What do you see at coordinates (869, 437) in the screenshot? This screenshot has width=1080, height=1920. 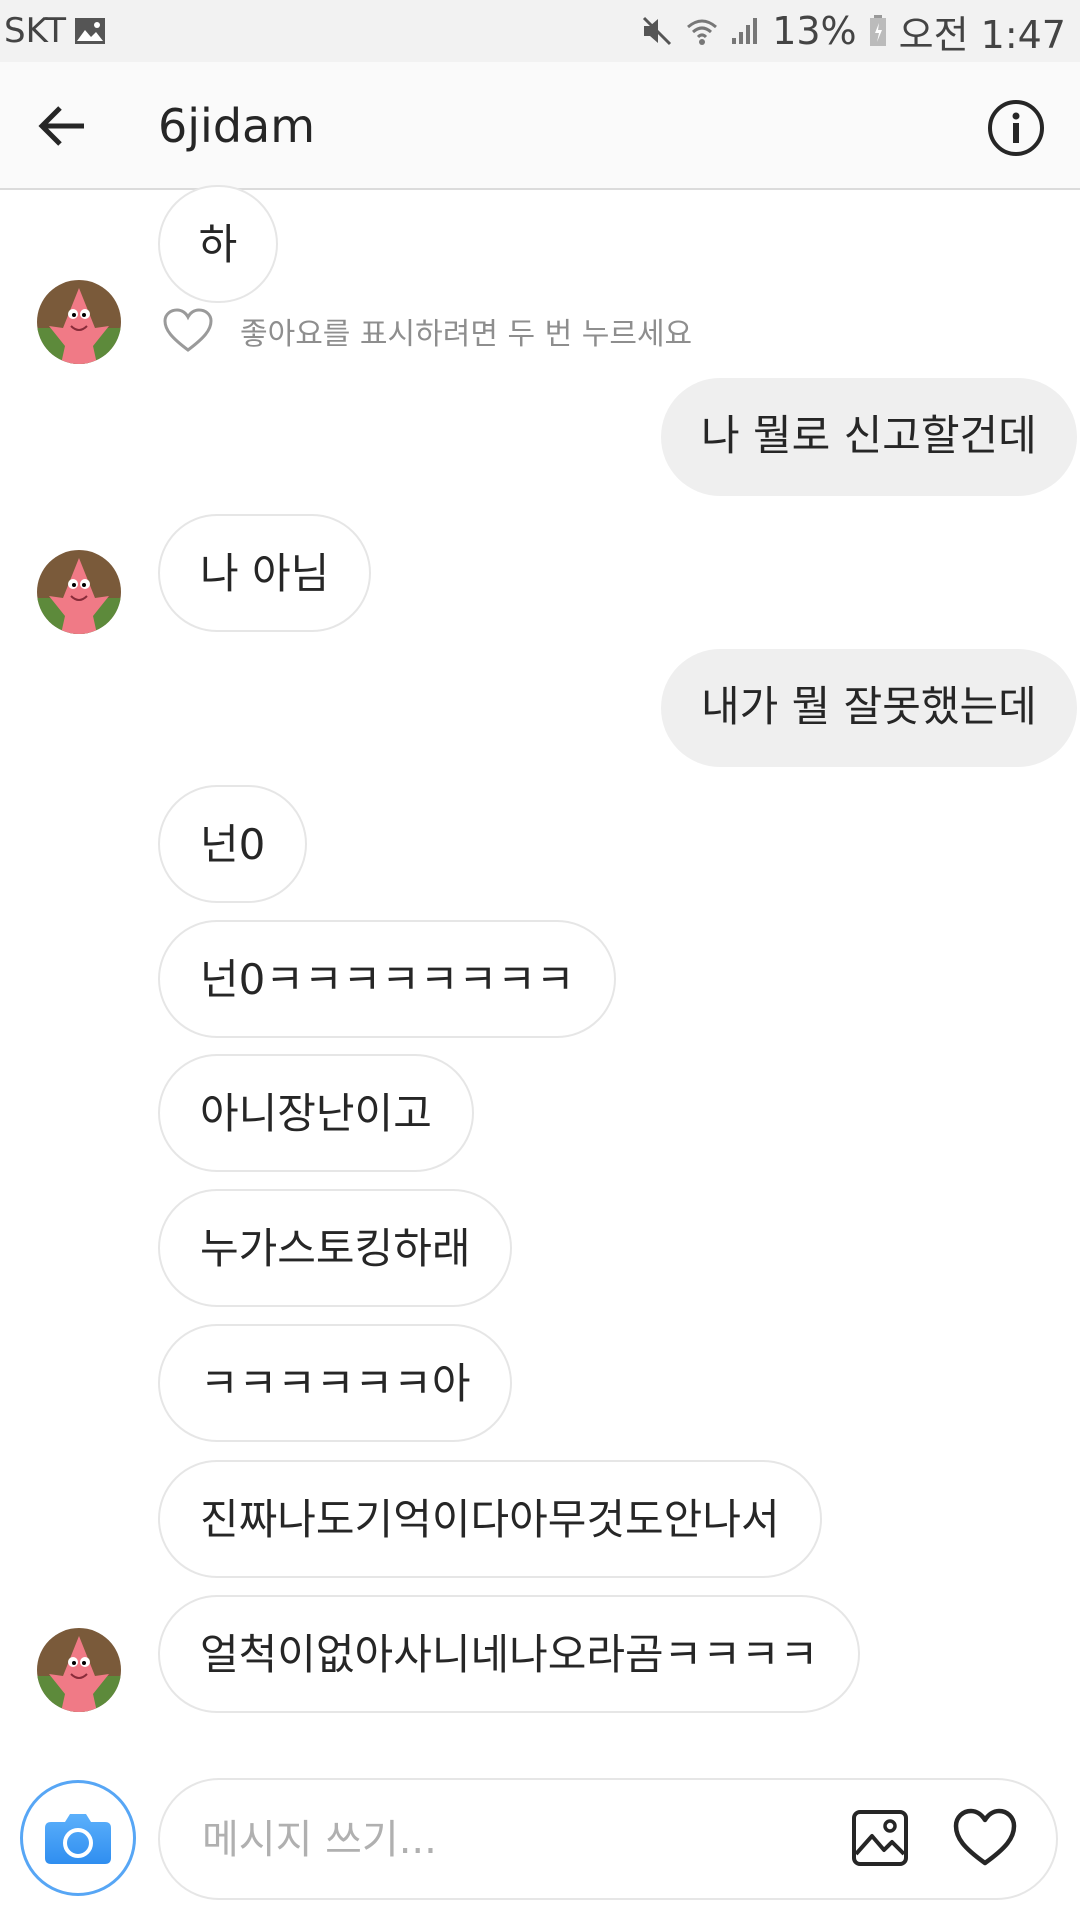 I see `message-bubble-outgoing: 나 뭘로 신고할건데` at bounding box center [869, 437].